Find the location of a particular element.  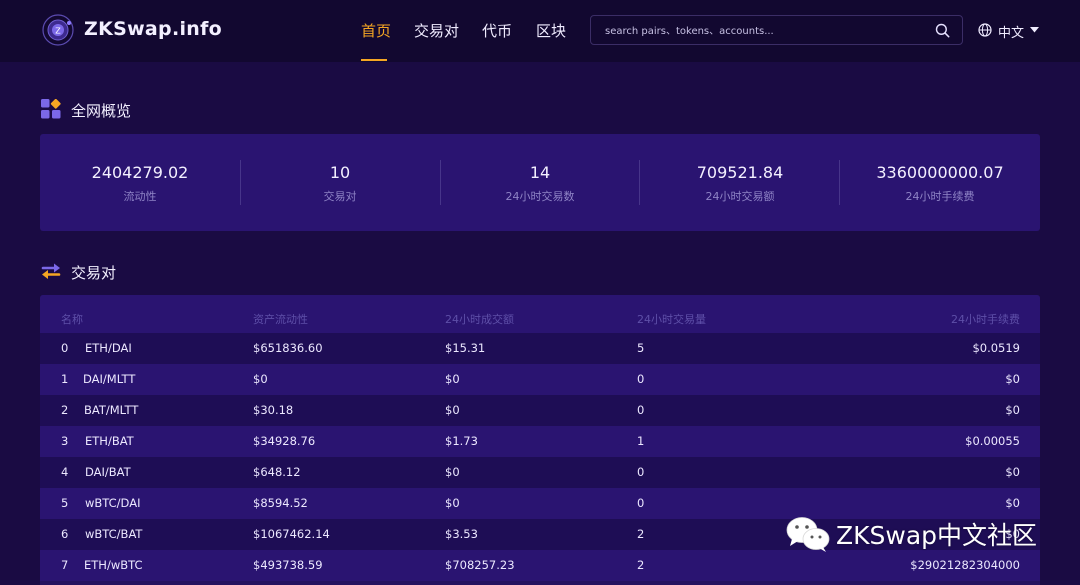

row-index: 5 is located at coordinates (65, 503).